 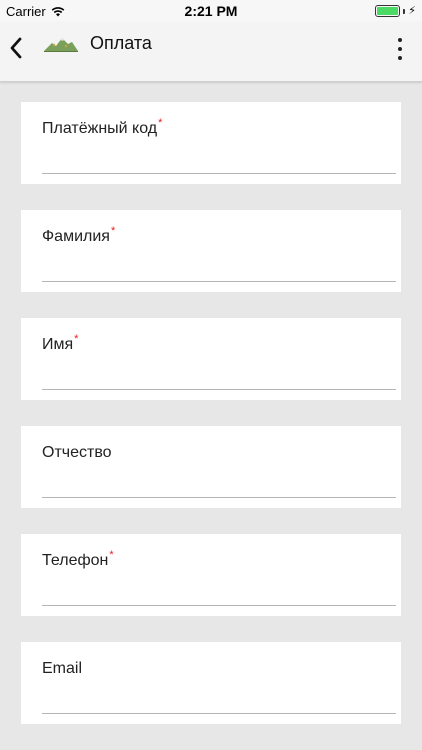 I want to click on more-menu-button, so click(x=400, y=49).